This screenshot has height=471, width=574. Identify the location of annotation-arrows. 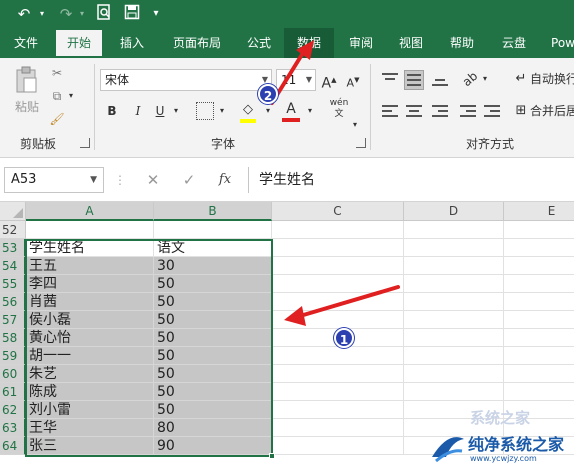
(335, 183).